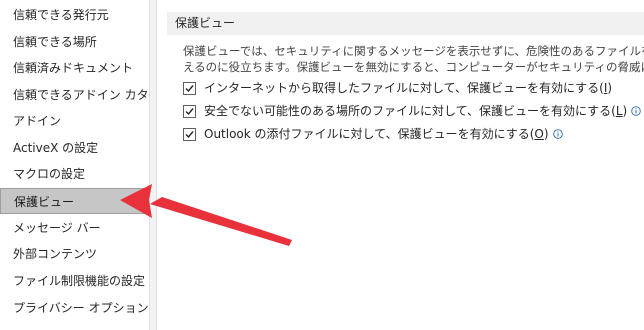 The width and height of the screenshot is (644, 330). I want to click on option-internet-files: インターネットから取得したファイルに対して、保護ビューを有効にする(I), so click(397, 88).